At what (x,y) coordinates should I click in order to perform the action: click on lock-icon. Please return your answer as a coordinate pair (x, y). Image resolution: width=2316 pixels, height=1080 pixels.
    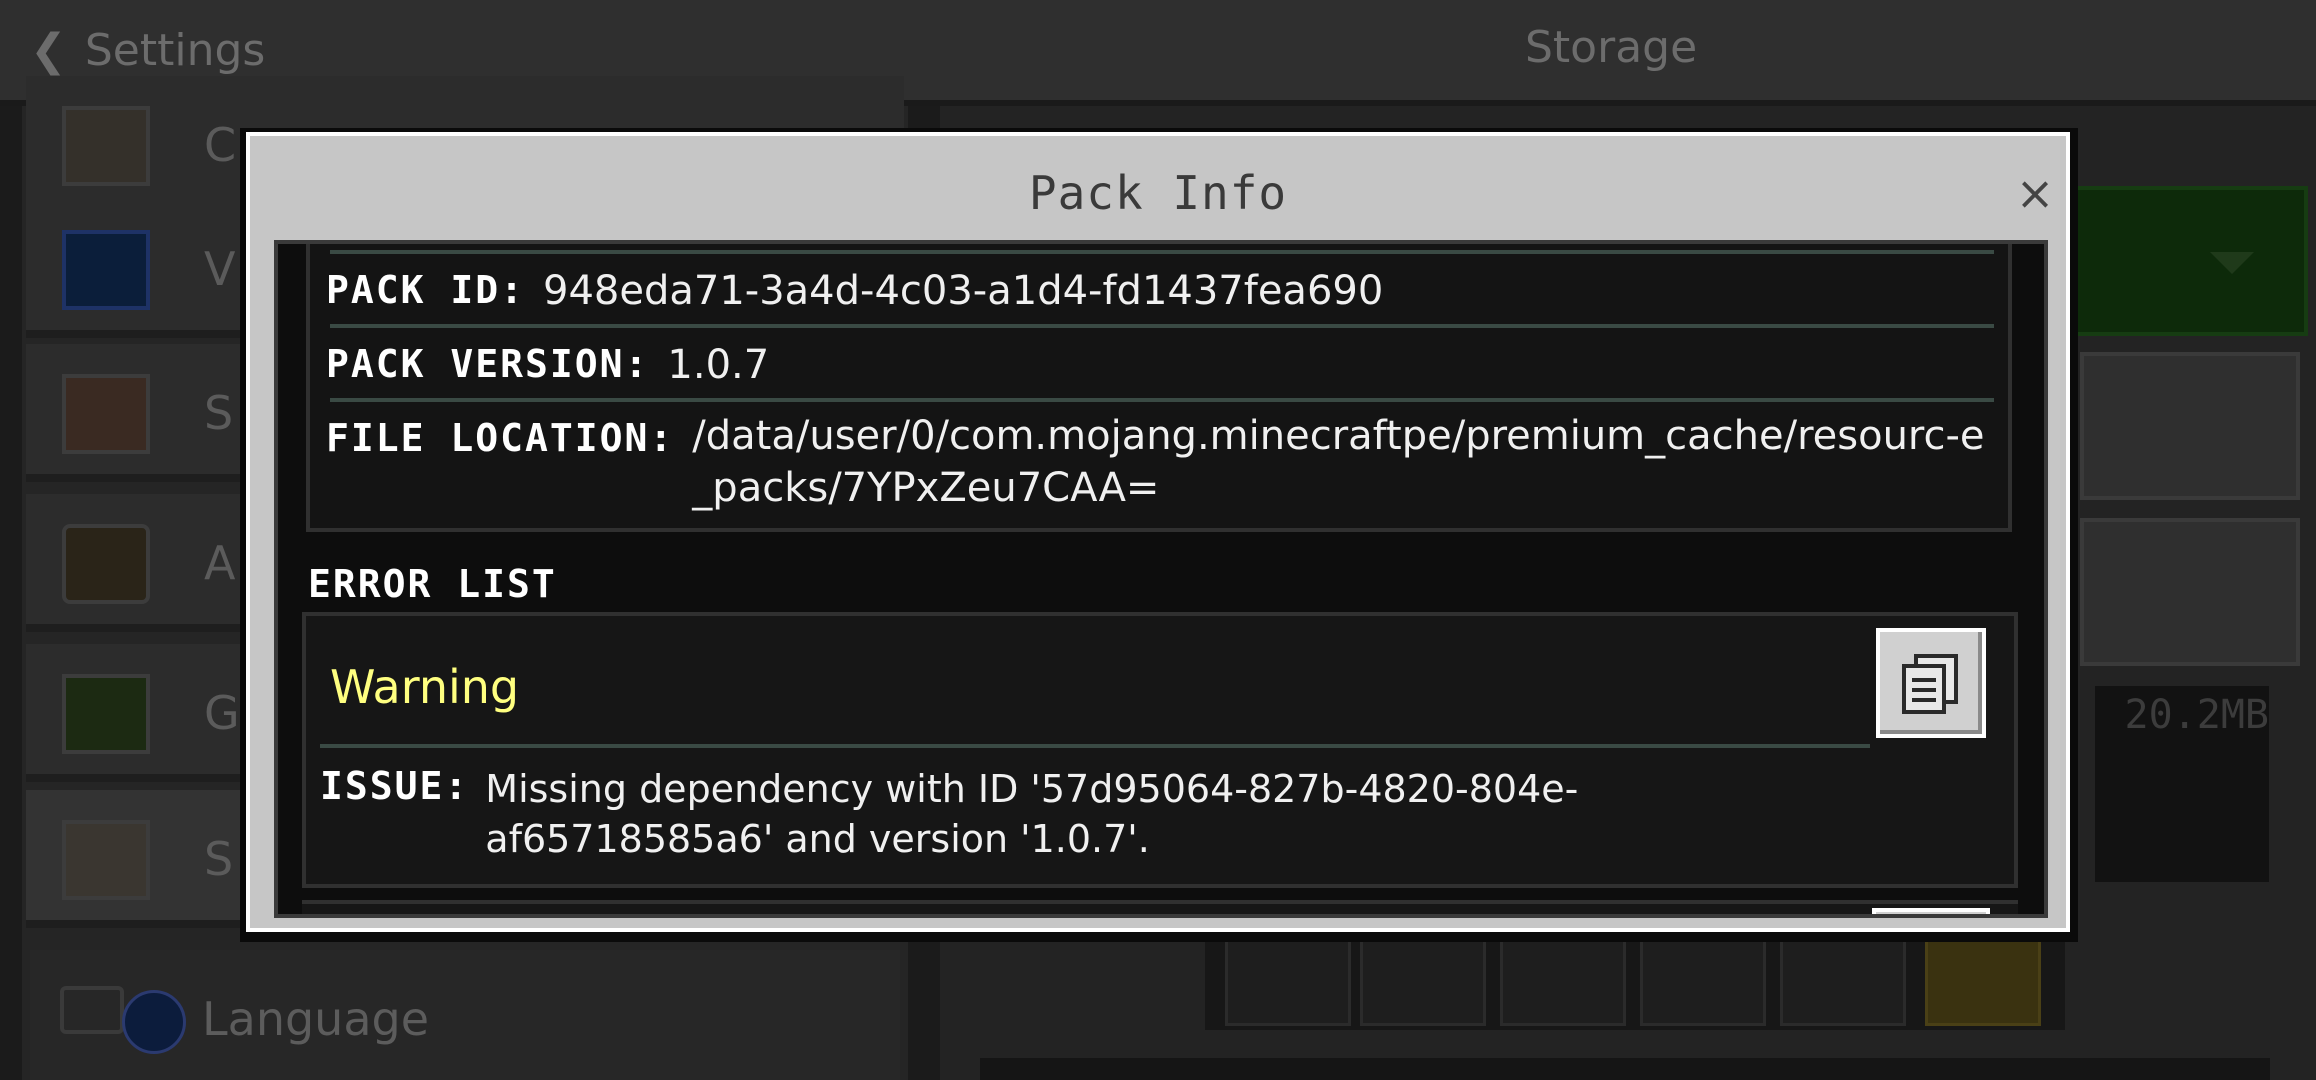
    Looking at the image, I should click on (1983, 980).